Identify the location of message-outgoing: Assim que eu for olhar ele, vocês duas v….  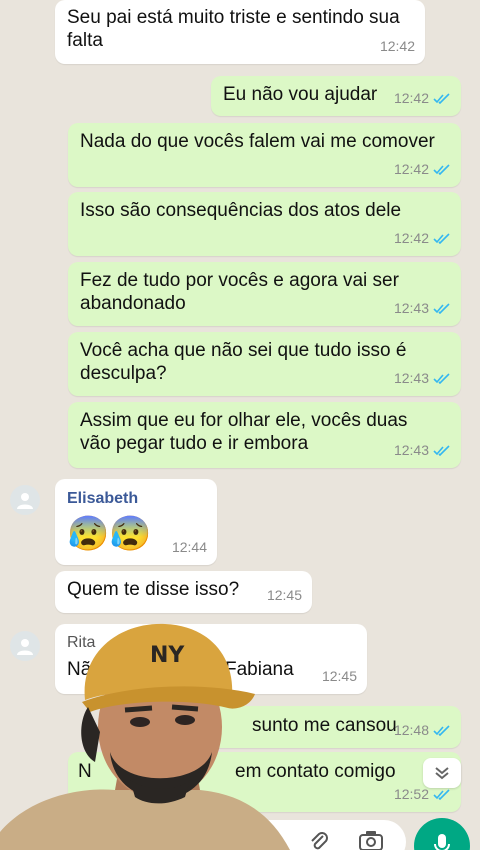
(264, 435).